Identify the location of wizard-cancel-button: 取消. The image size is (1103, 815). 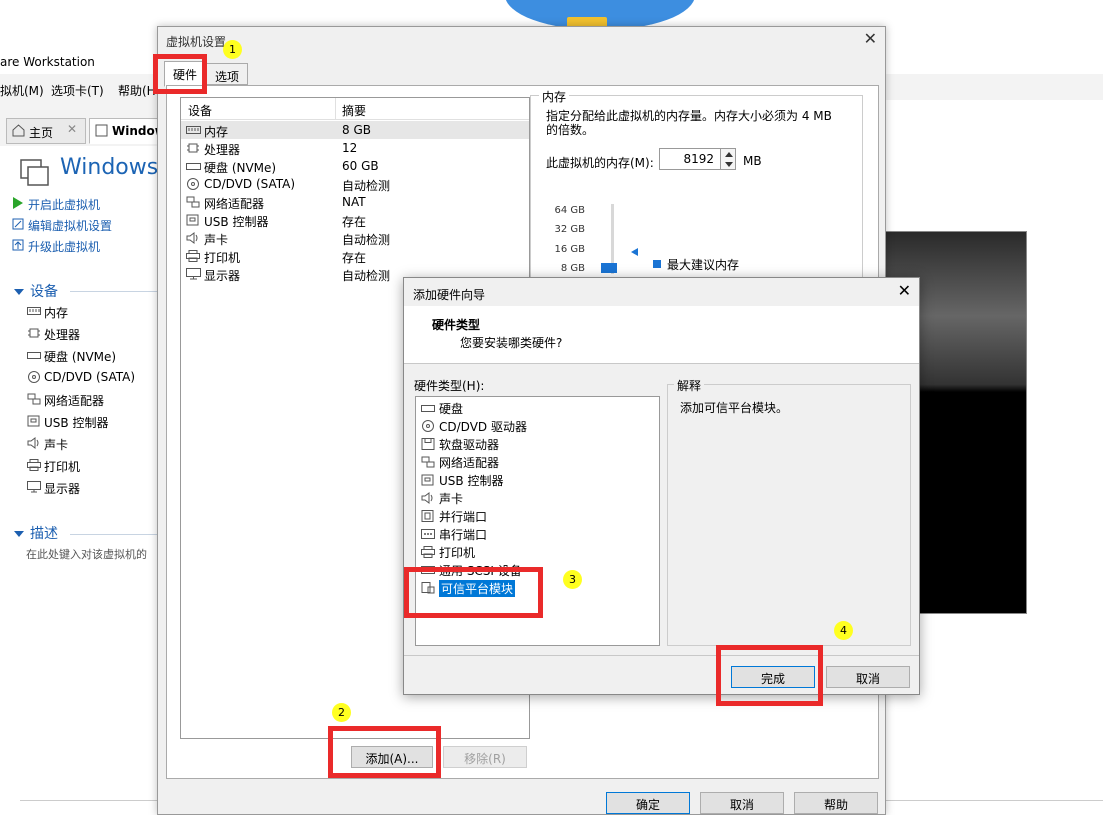
(868, 677).